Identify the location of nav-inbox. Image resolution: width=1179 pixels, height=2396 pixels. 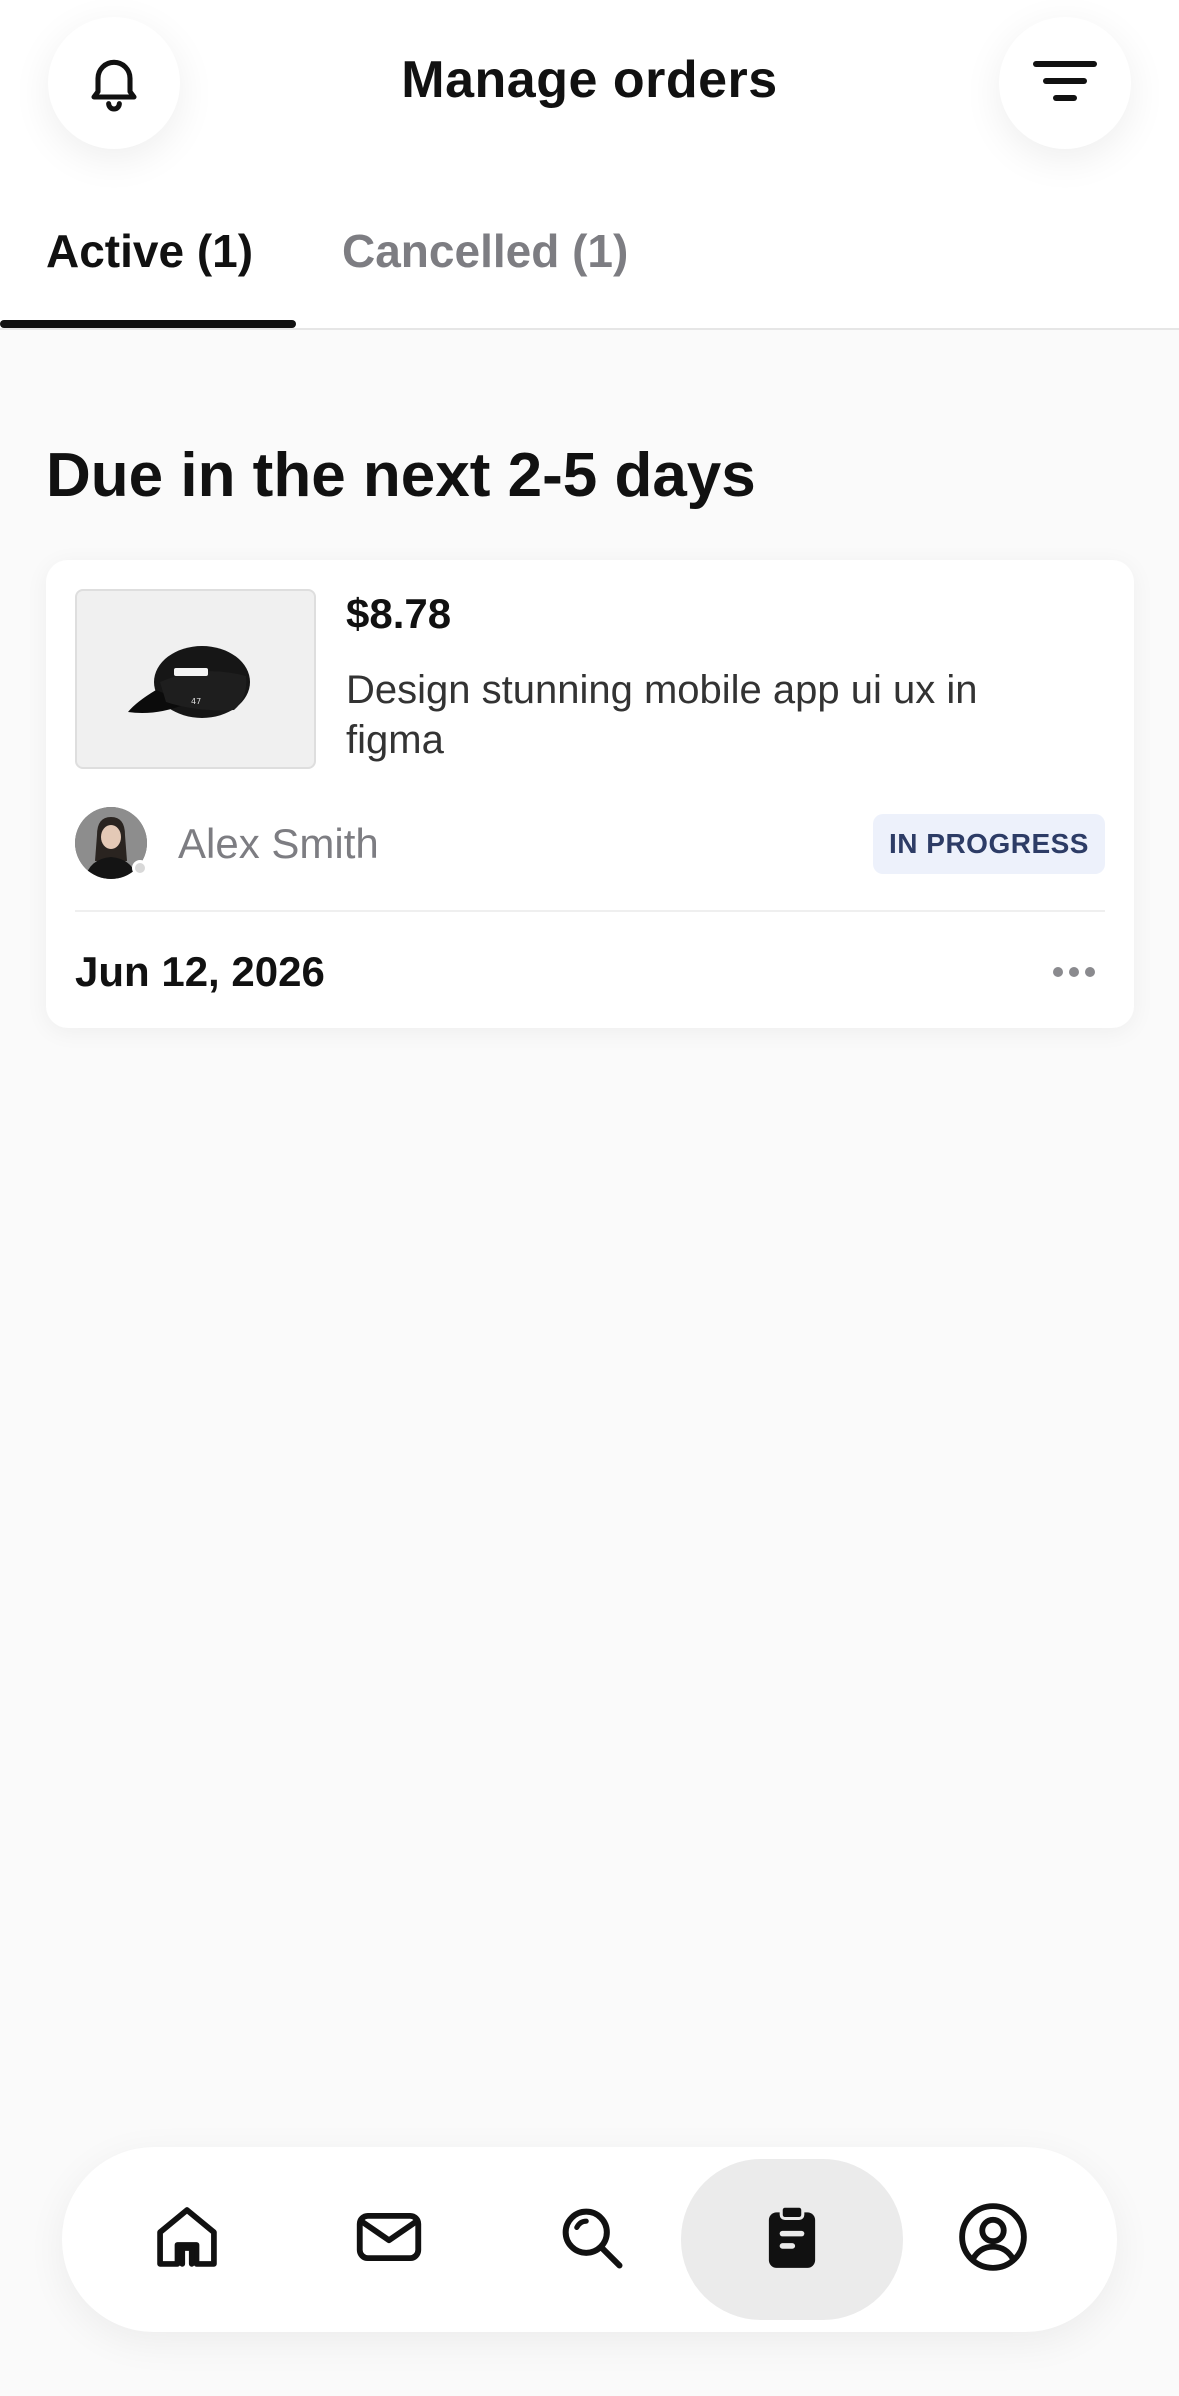
(389, 2239).